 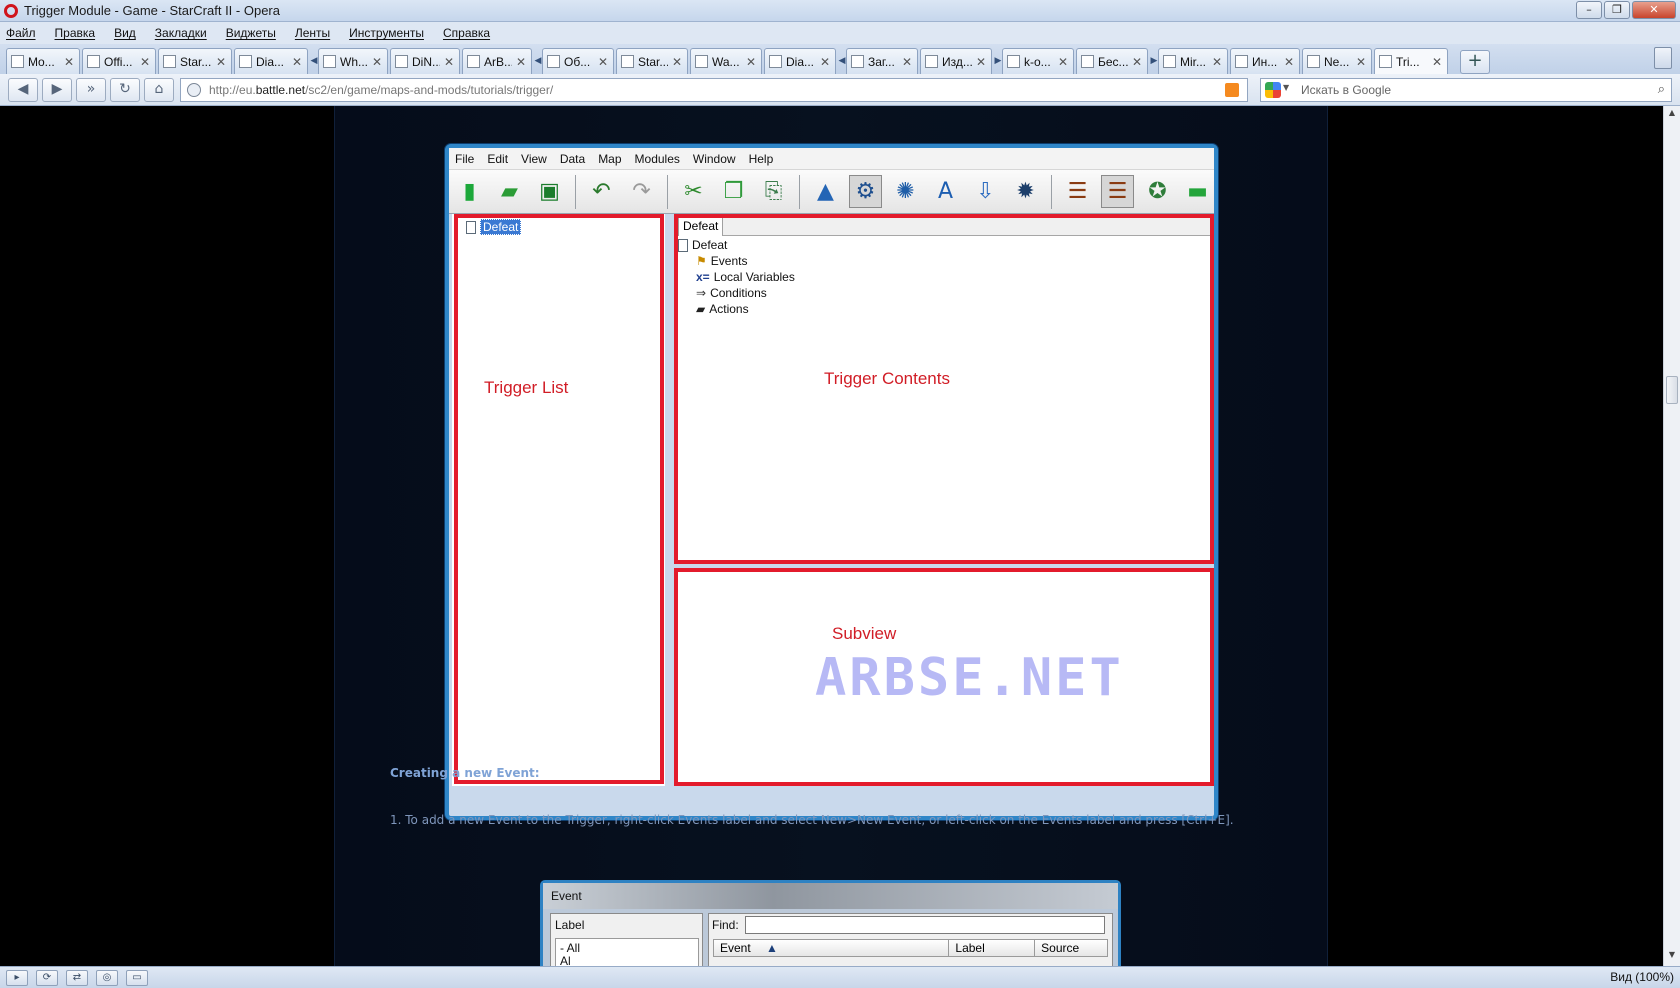 I want to click on browser-tab: Wh... ✕, so click(x=353, y=61).